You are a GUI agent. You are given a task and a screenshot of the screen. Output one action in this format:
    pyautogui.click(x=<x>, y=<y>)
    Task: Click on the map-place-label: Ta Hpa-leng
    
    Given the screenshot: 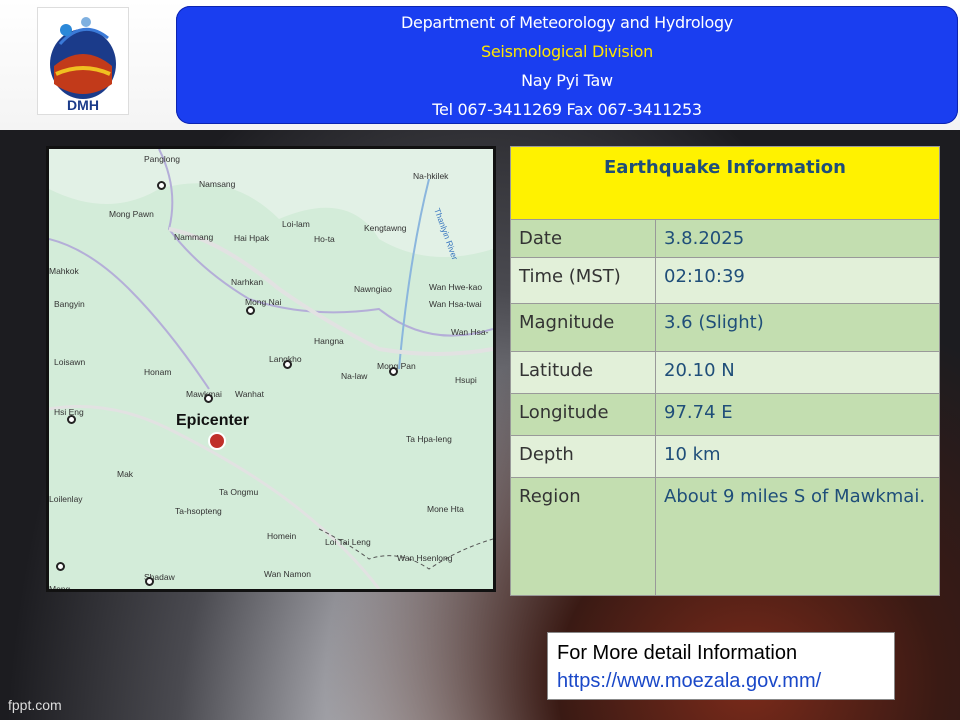 What is the action you would take?
    pyautogui.click(x=429, y=439)
    